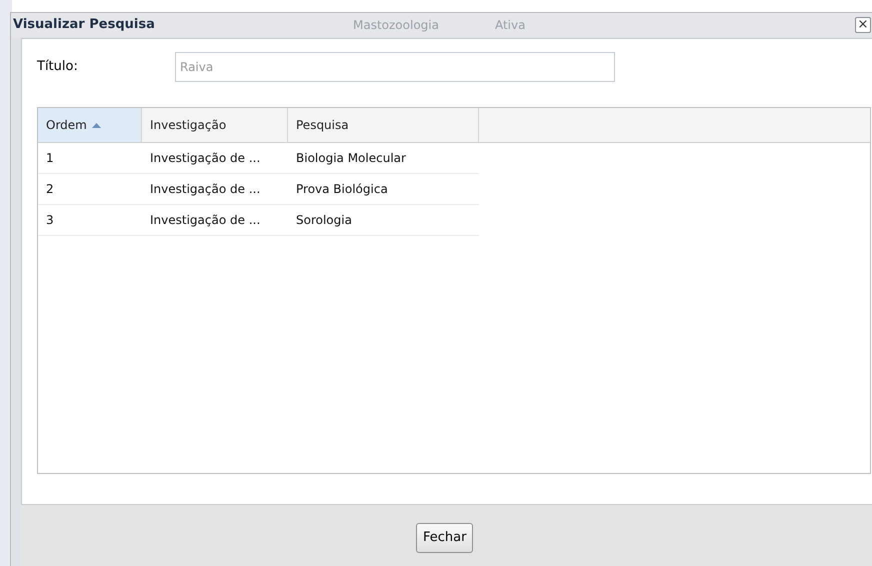 The width and height of the screenshot is (872, 566). I want to click on window-title: Visualizar Pesquisa, so click(84, 25).